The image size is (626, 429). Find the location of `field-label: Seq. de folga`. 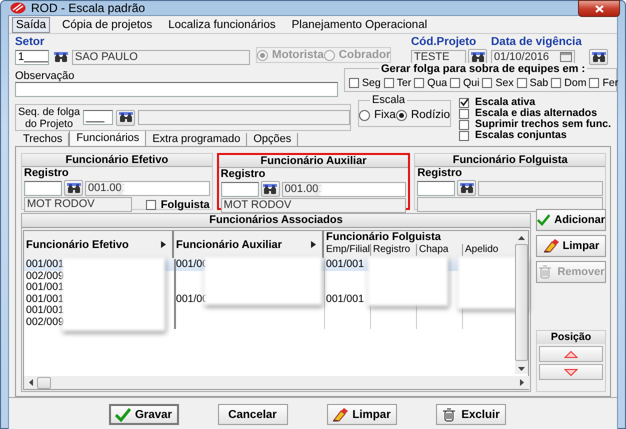

field-label: Seq. de folga is located at coordinates (49, 112).